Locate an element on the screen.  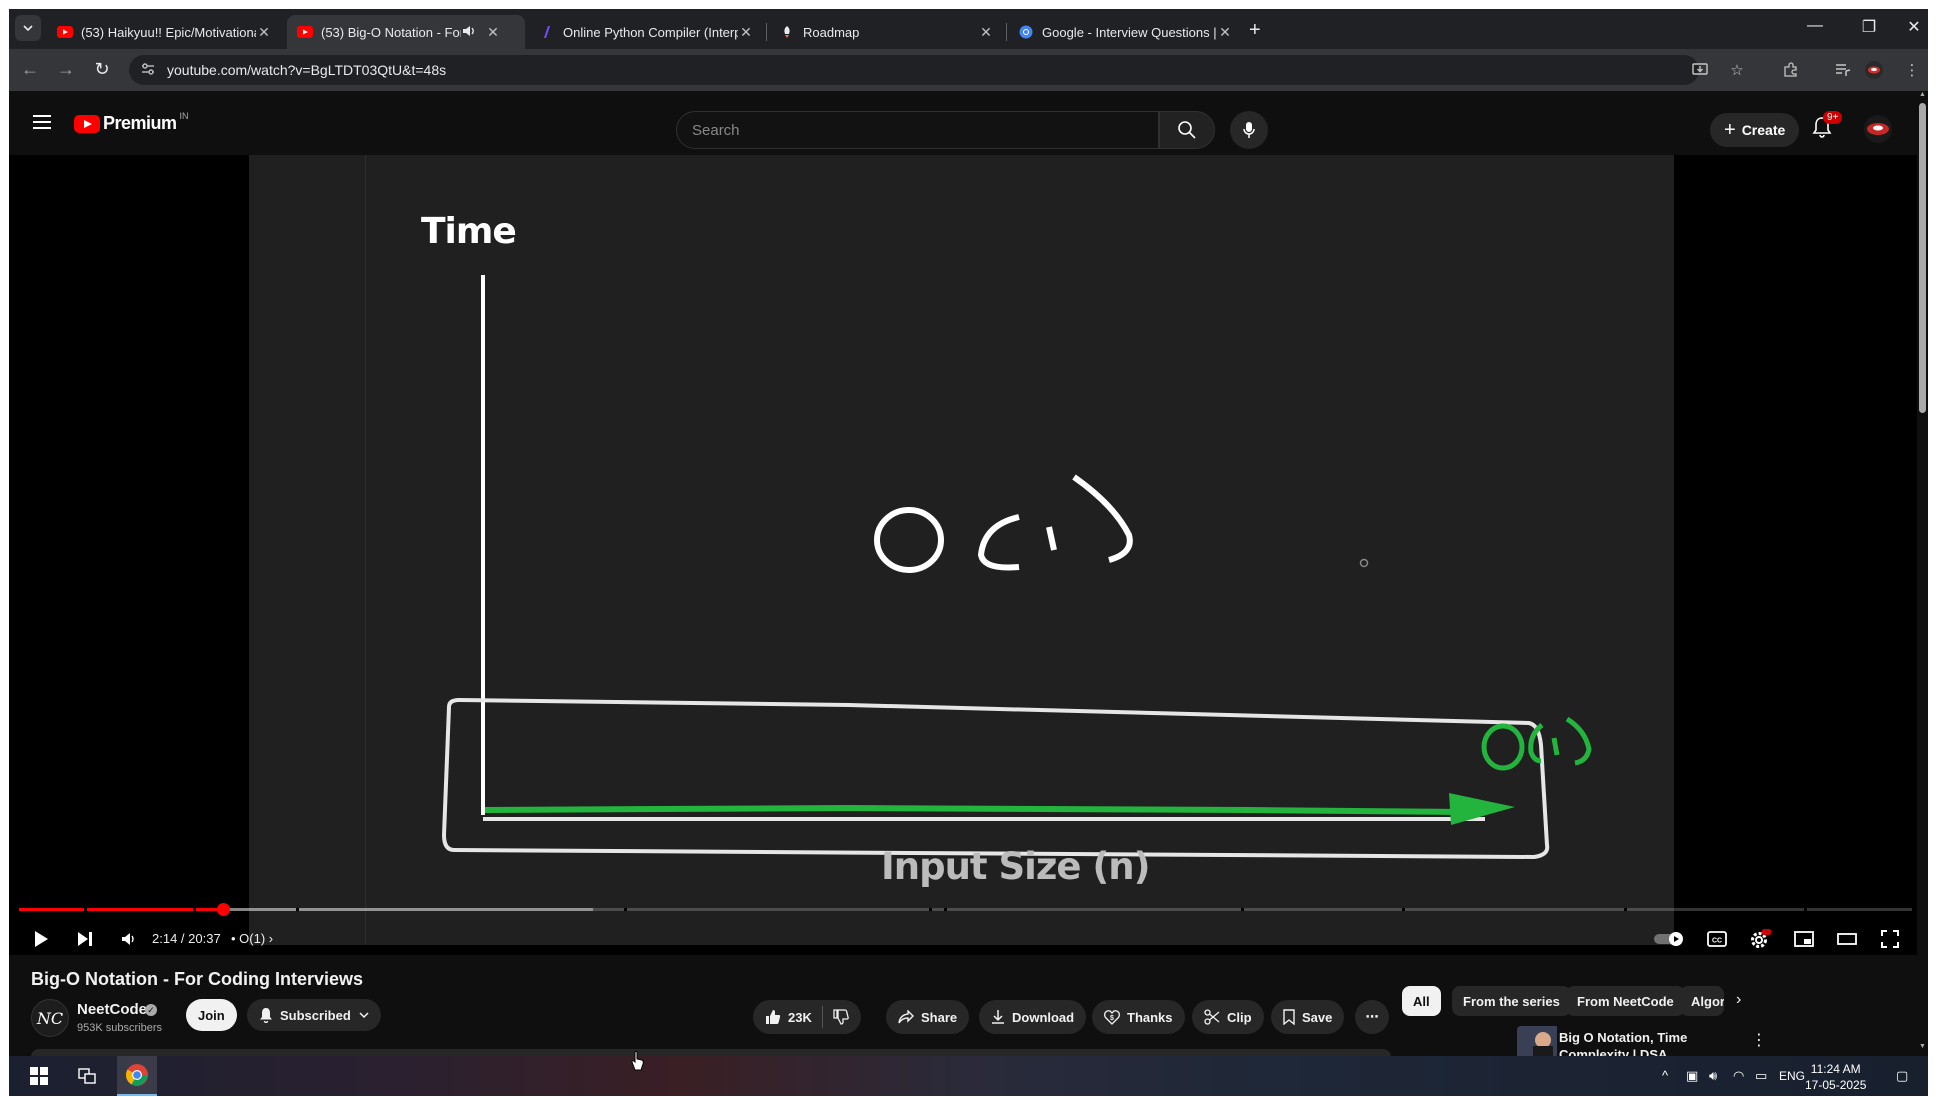
more-actions-button: ⋯ is located at coordinates (1372, 1017).